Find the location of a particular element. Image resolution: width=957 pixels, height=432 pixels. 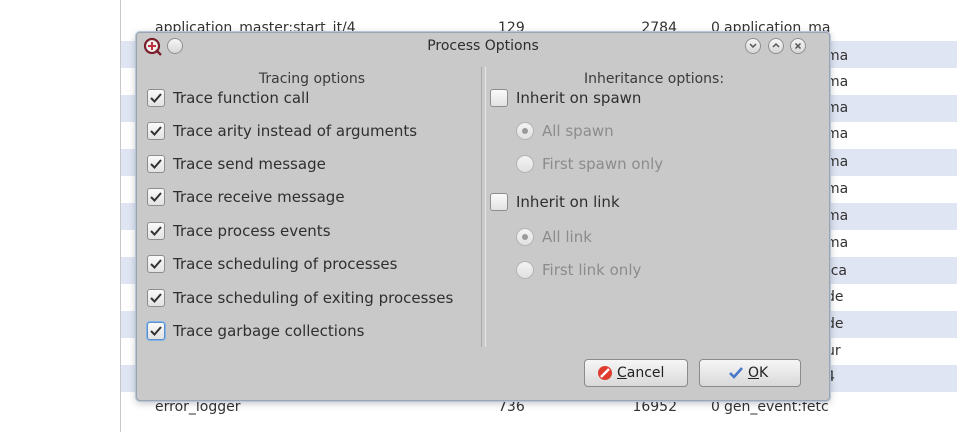

checkbox-label: Trace scheduling of processes is located at coordinates (285, 264).